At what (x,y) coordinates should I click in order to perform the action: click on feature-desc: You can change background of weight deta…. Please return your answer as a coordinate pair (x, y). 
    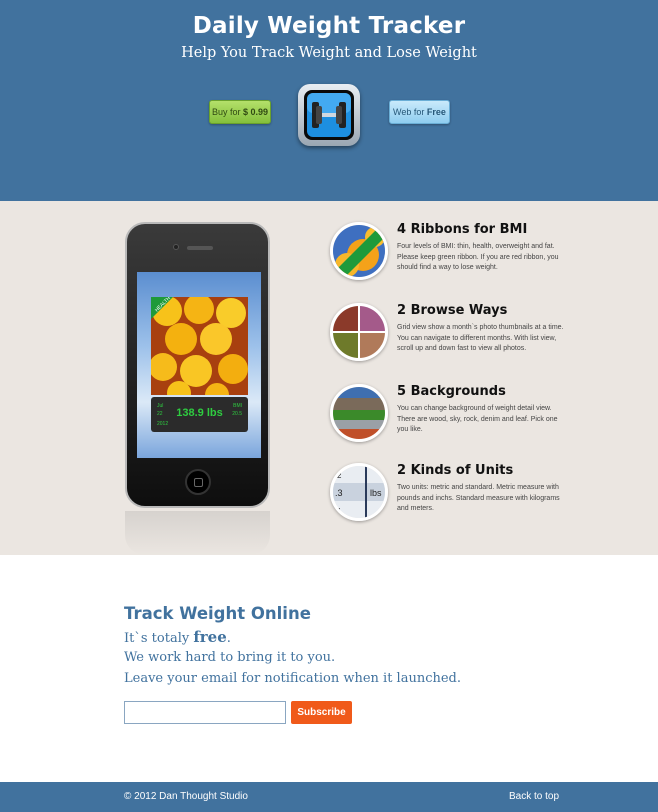
    Looking at the image, I should click on (477, 419).